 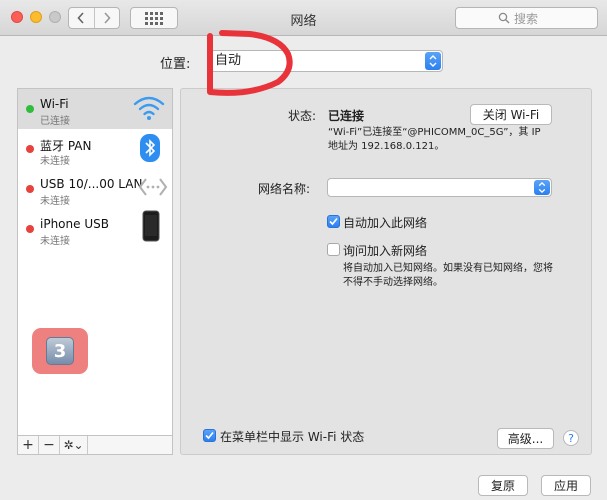 I want to click on service-item-bluetooth-pan: 蓝牙 PAN 未连接, so click(x=95, y=149).